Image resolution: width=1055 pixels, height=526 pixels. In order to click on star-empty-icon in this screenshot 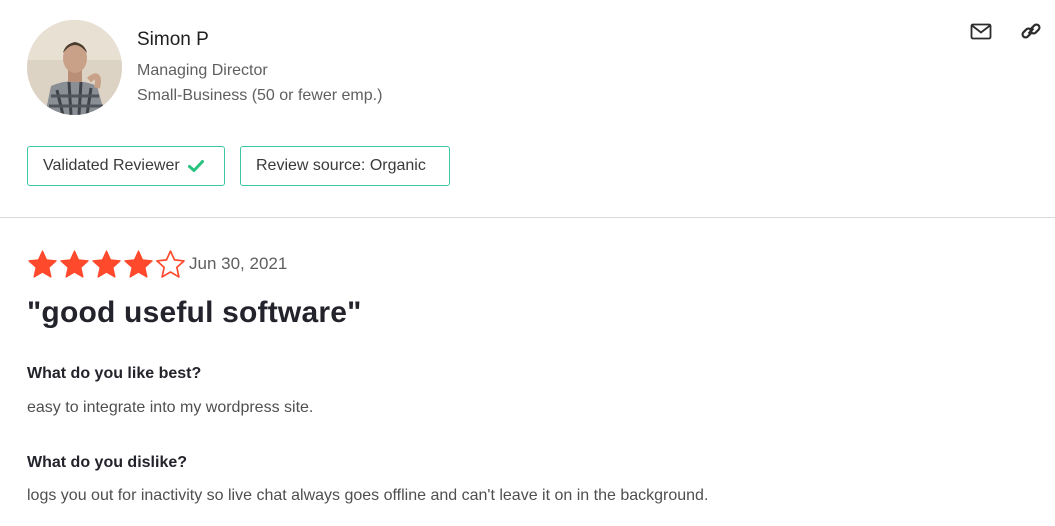, I will do `click(170, 264)`.